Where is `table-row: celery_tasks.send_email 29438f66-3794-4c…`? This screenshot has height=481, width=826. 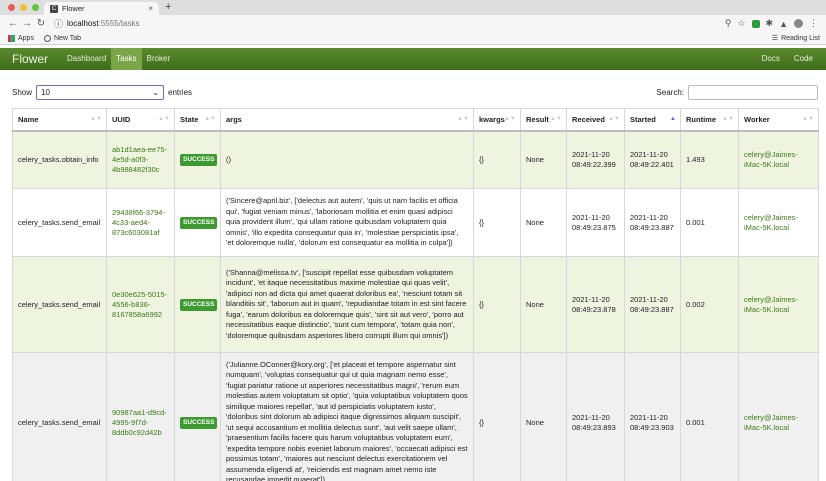 table-row: celery_tasks.send_email 29438f66-3794-4c… is located at coordinates (415, 222).